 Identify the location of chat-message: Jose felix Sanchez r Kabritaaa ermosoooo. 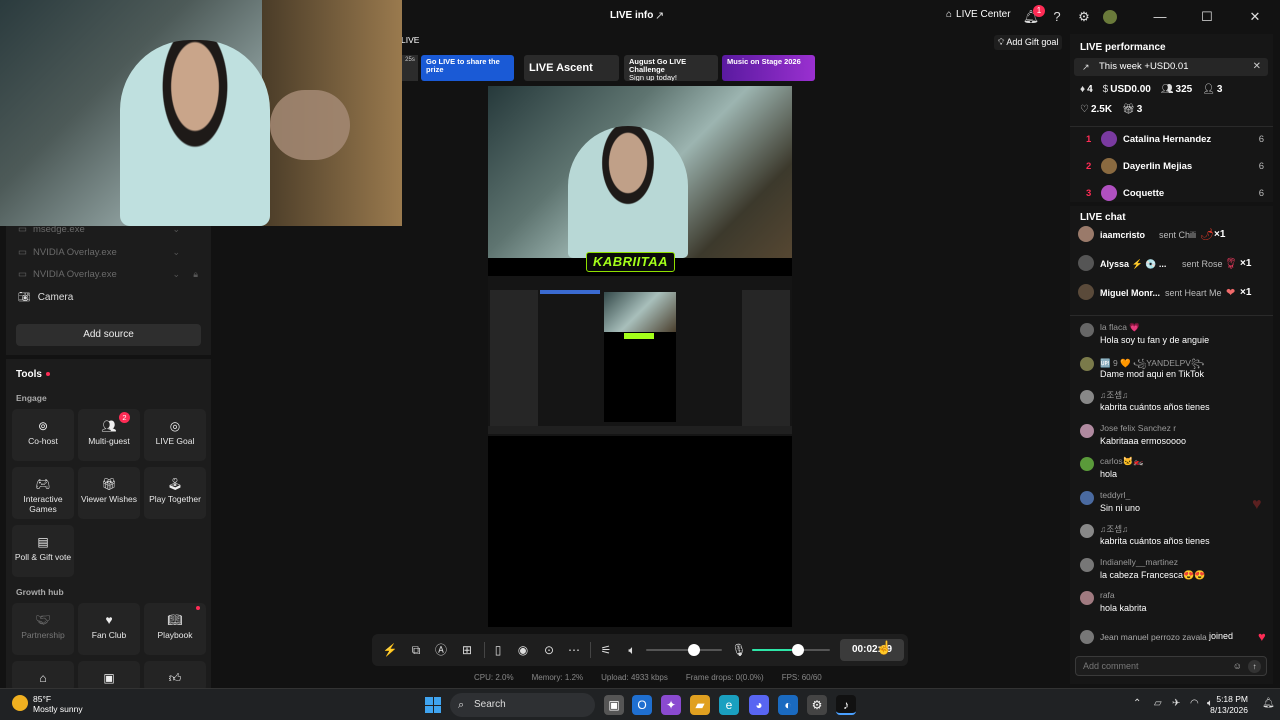
(1173, 435).